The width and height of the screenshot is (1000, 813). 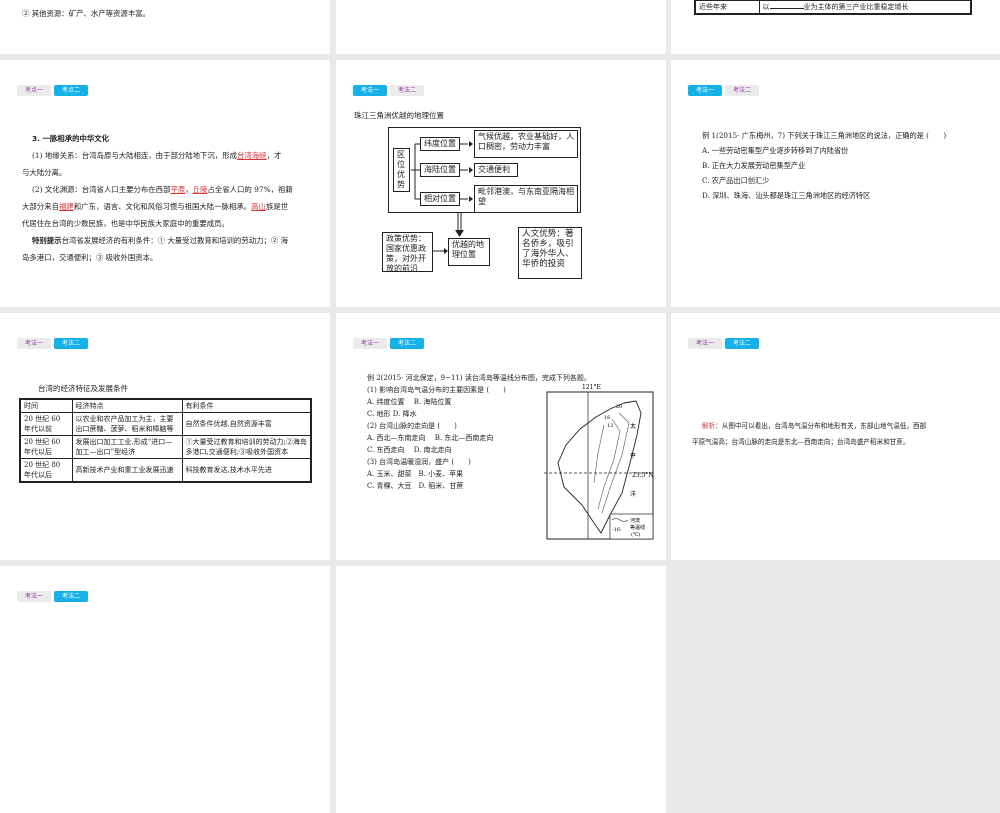 I want to click on sub-question: (1) 影响台湾岛气温分布的主要因素是 ( ), so click(x=436, y=390).